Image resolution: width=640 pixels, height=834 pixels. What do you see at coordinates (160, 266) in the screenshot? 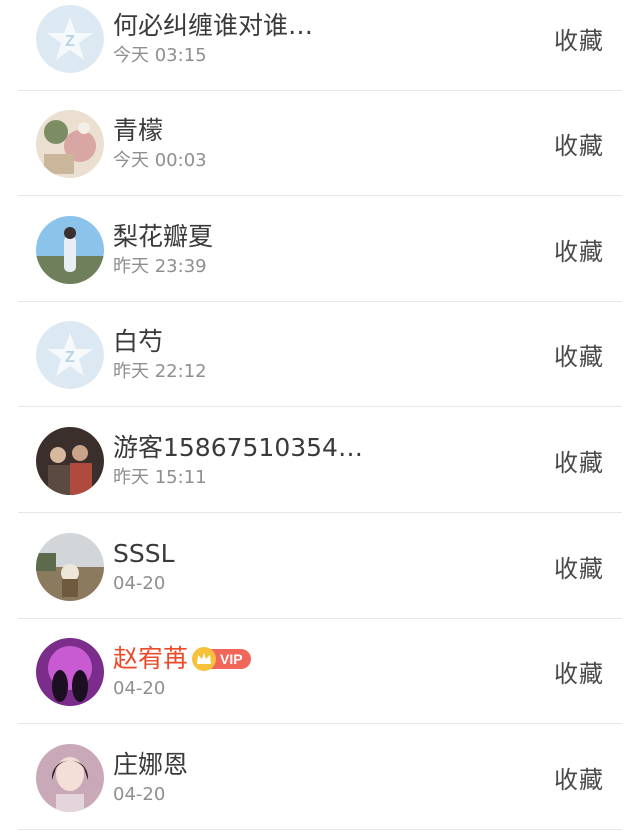
I see `visit-time: 昨天 23:39` at bounding box center [160, 266].